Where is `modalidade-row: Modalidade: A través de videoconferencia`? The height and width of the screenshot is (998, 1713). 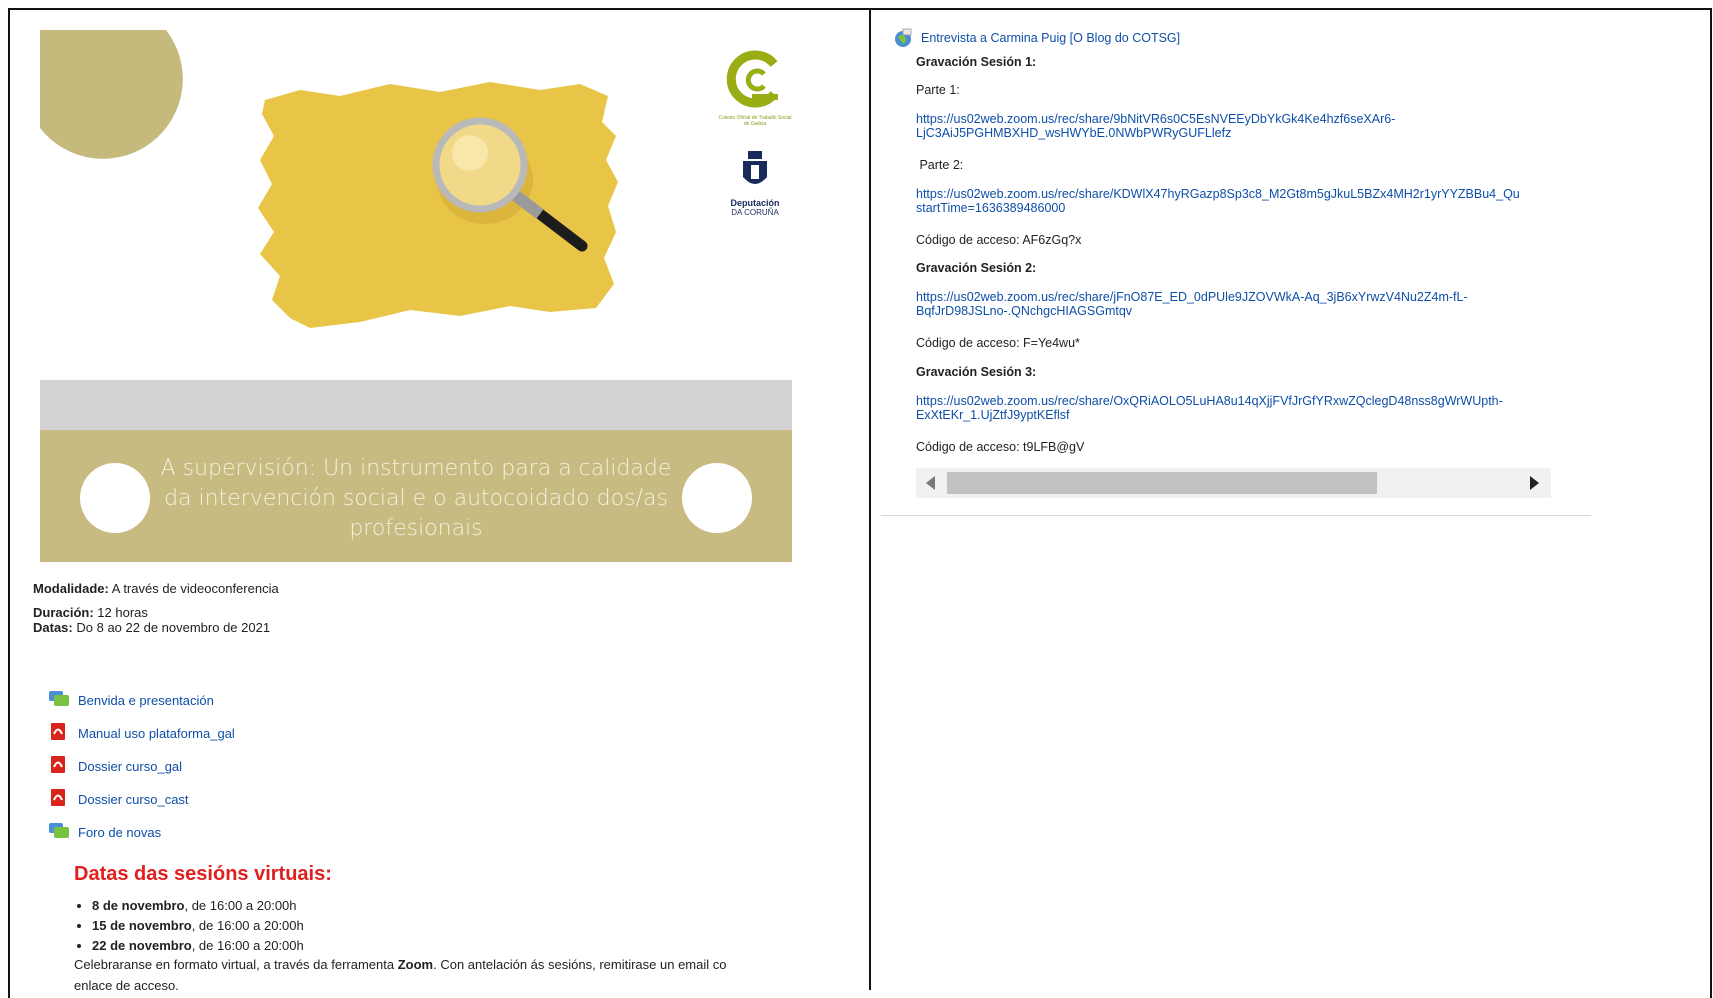 modalidade-row: Modalidade: A través de videoconferencia is located at coordinates (156, 588).